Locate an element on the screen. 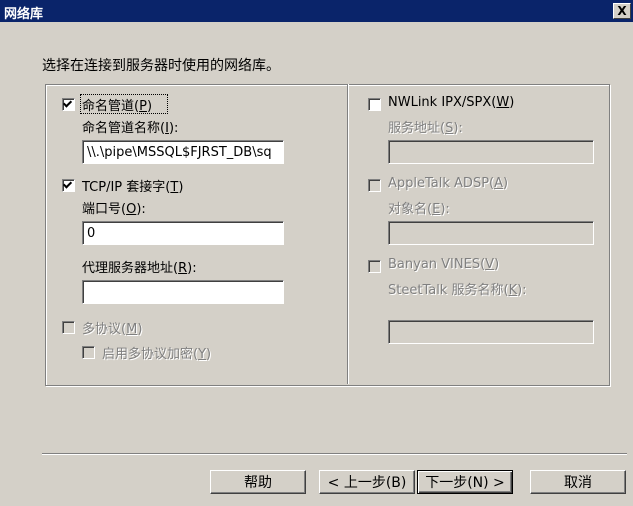 This screenshot has width=633, height=506. multiprotocol-label: 多协议(M) is located at coordinates (112, 329).